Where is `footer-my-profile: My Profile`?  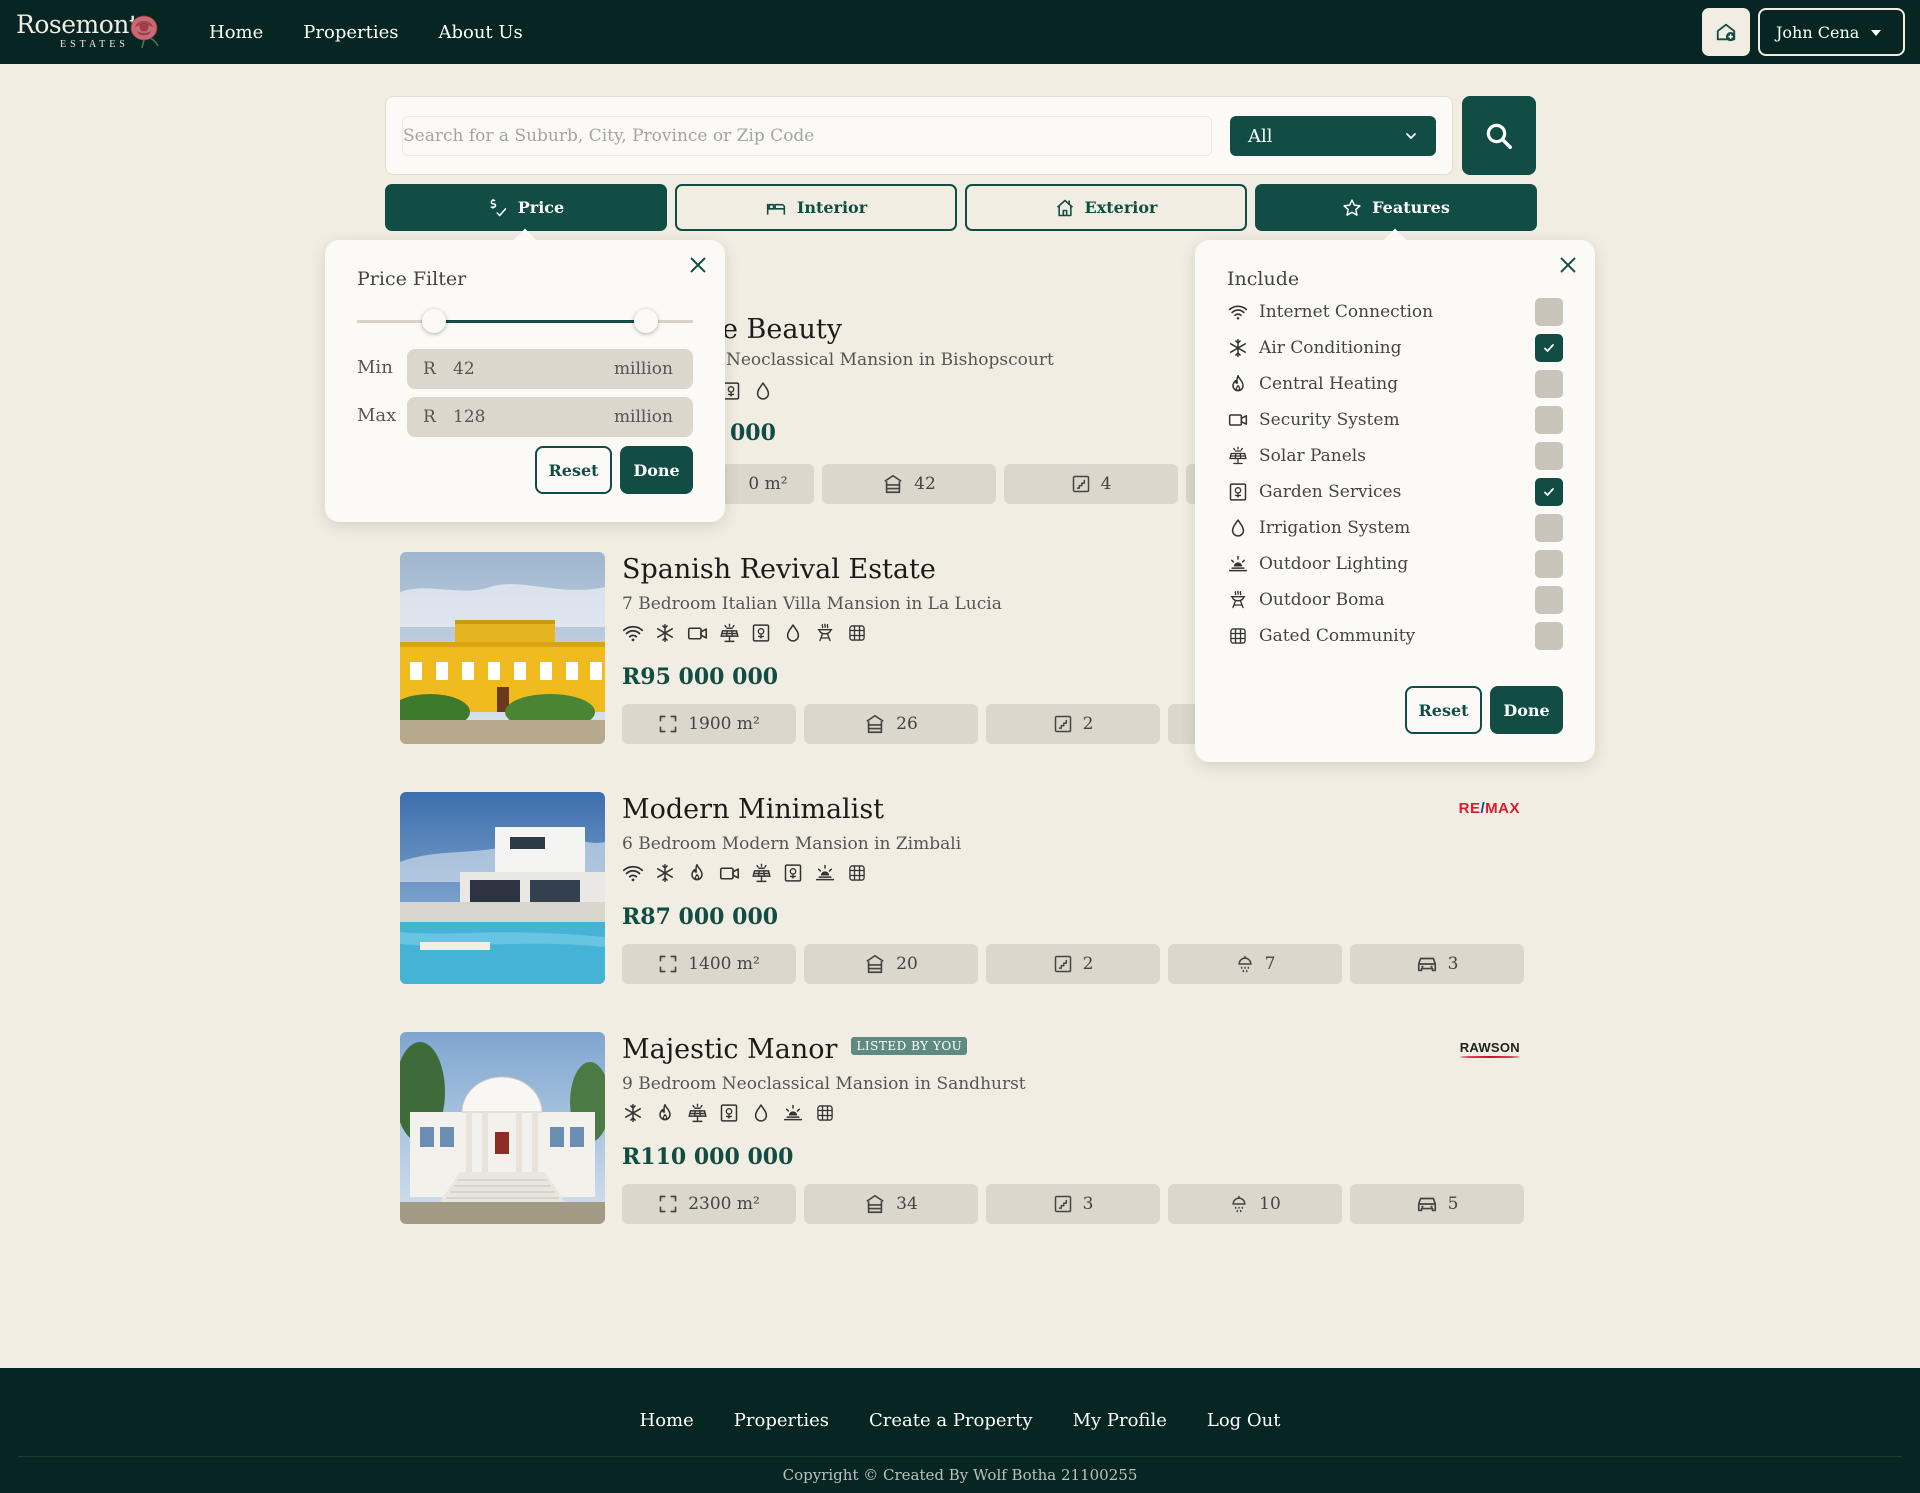 footer-my-profile: My Profile is located at coordinates (1120, 1420).